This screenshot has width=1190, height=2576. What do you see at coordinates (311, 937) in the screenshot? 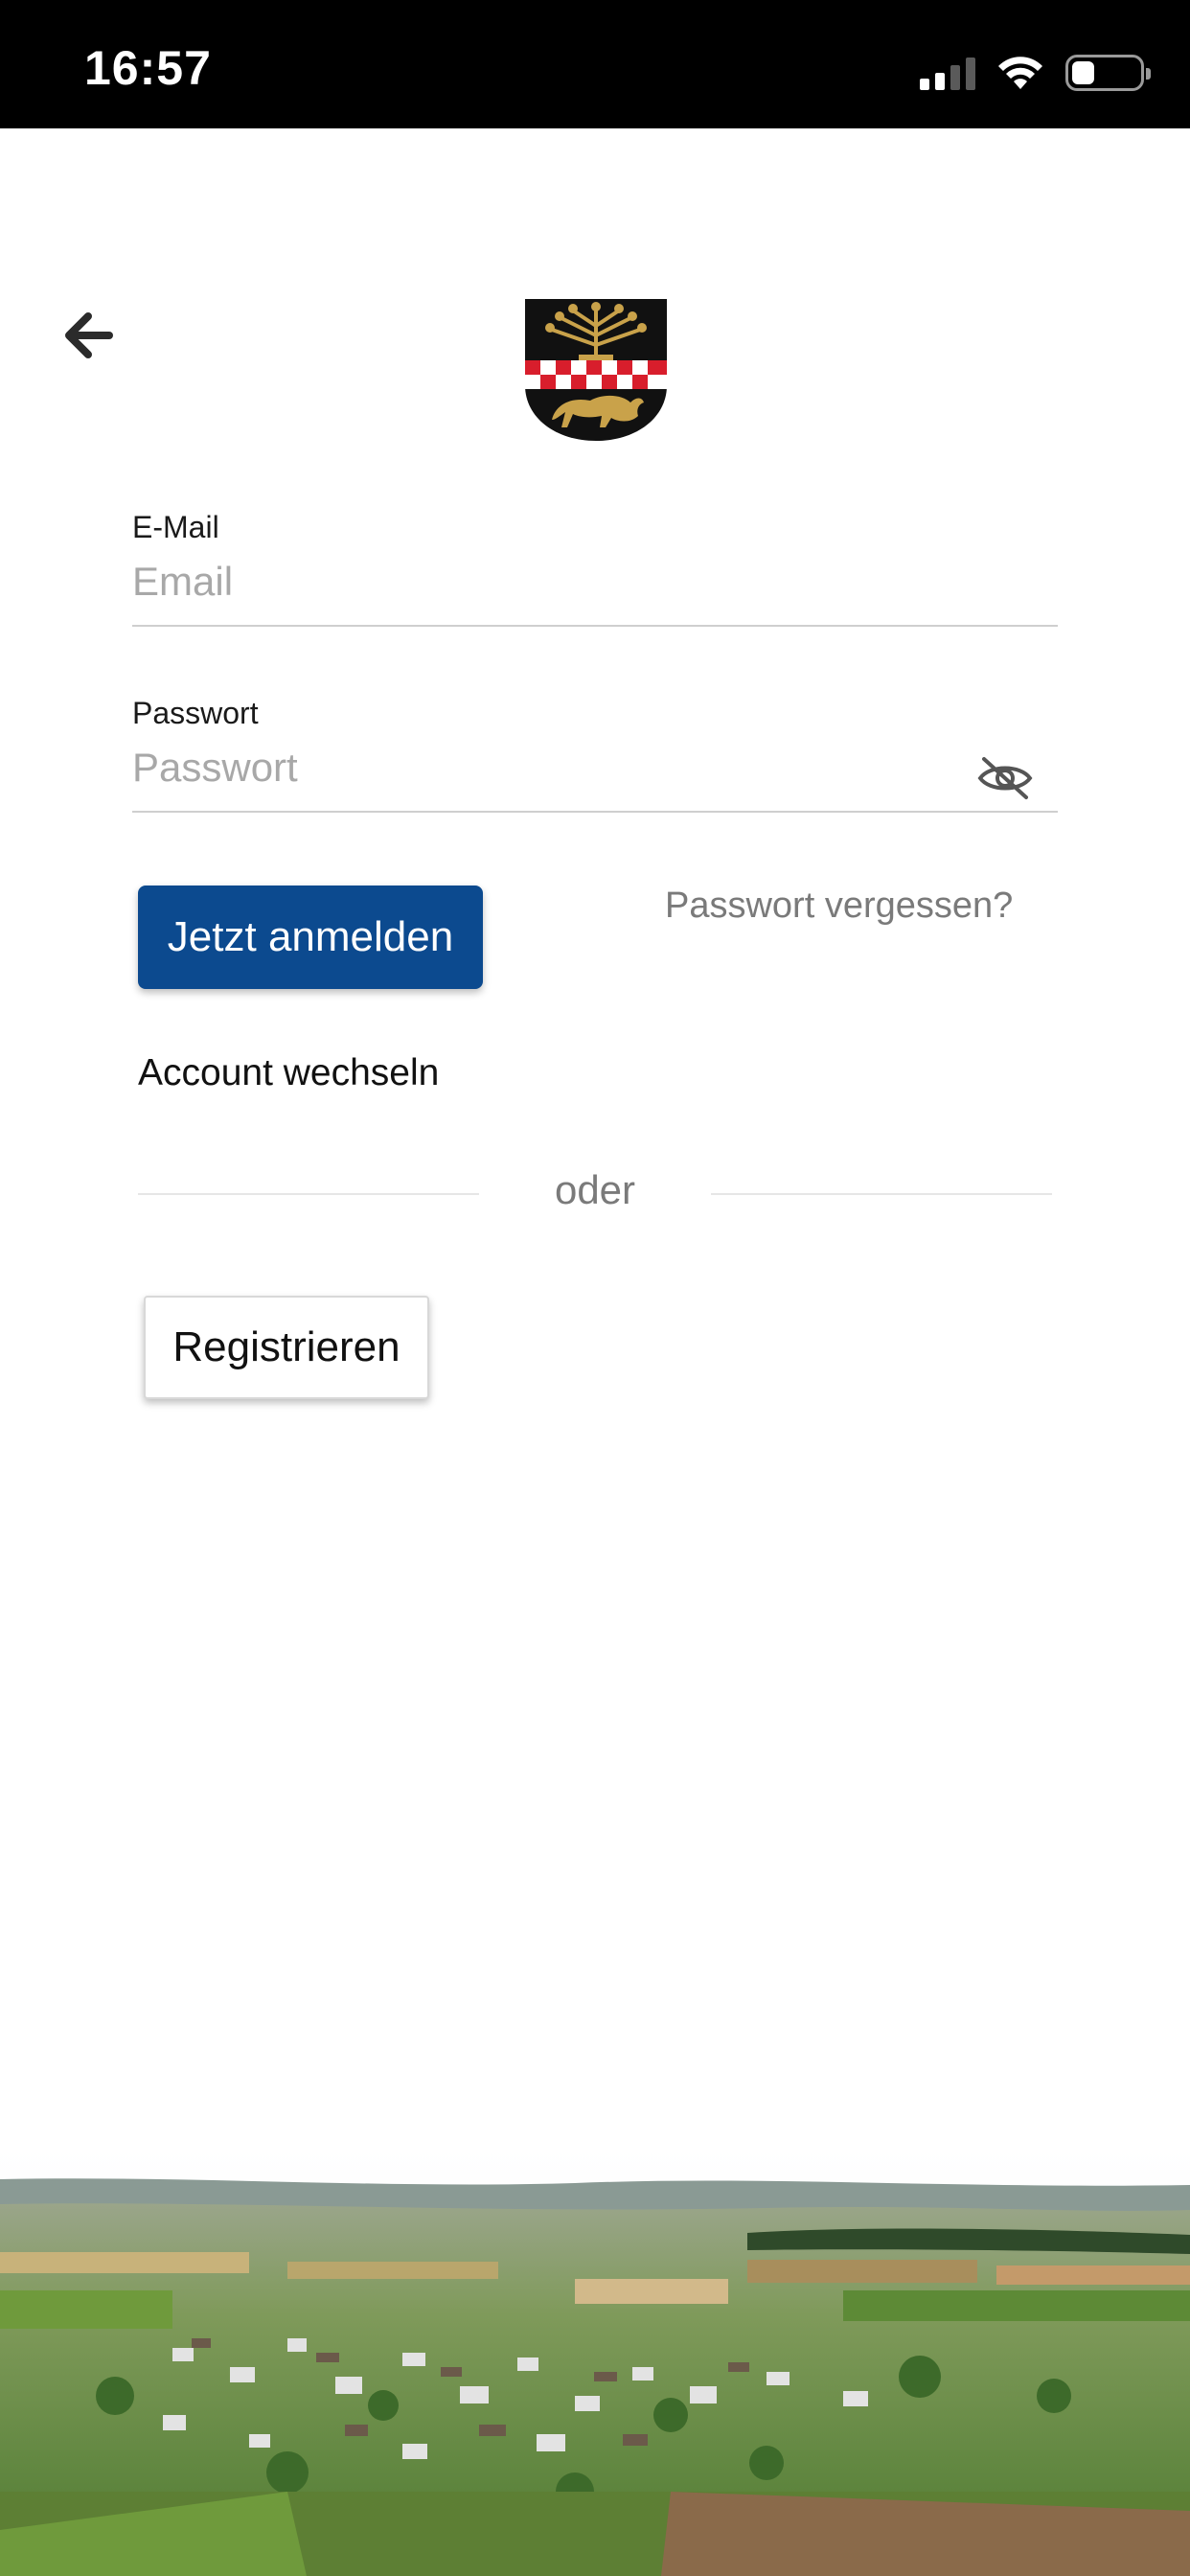
I see `login-button: Jetzt anmelden` at bounding box center [311, 937].